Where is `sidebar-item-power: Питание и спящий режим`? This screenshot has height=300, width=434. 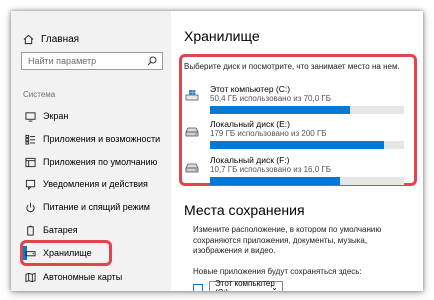
sidebar-item-power: Питание и спящий режим is located at coordinates (91, 207).